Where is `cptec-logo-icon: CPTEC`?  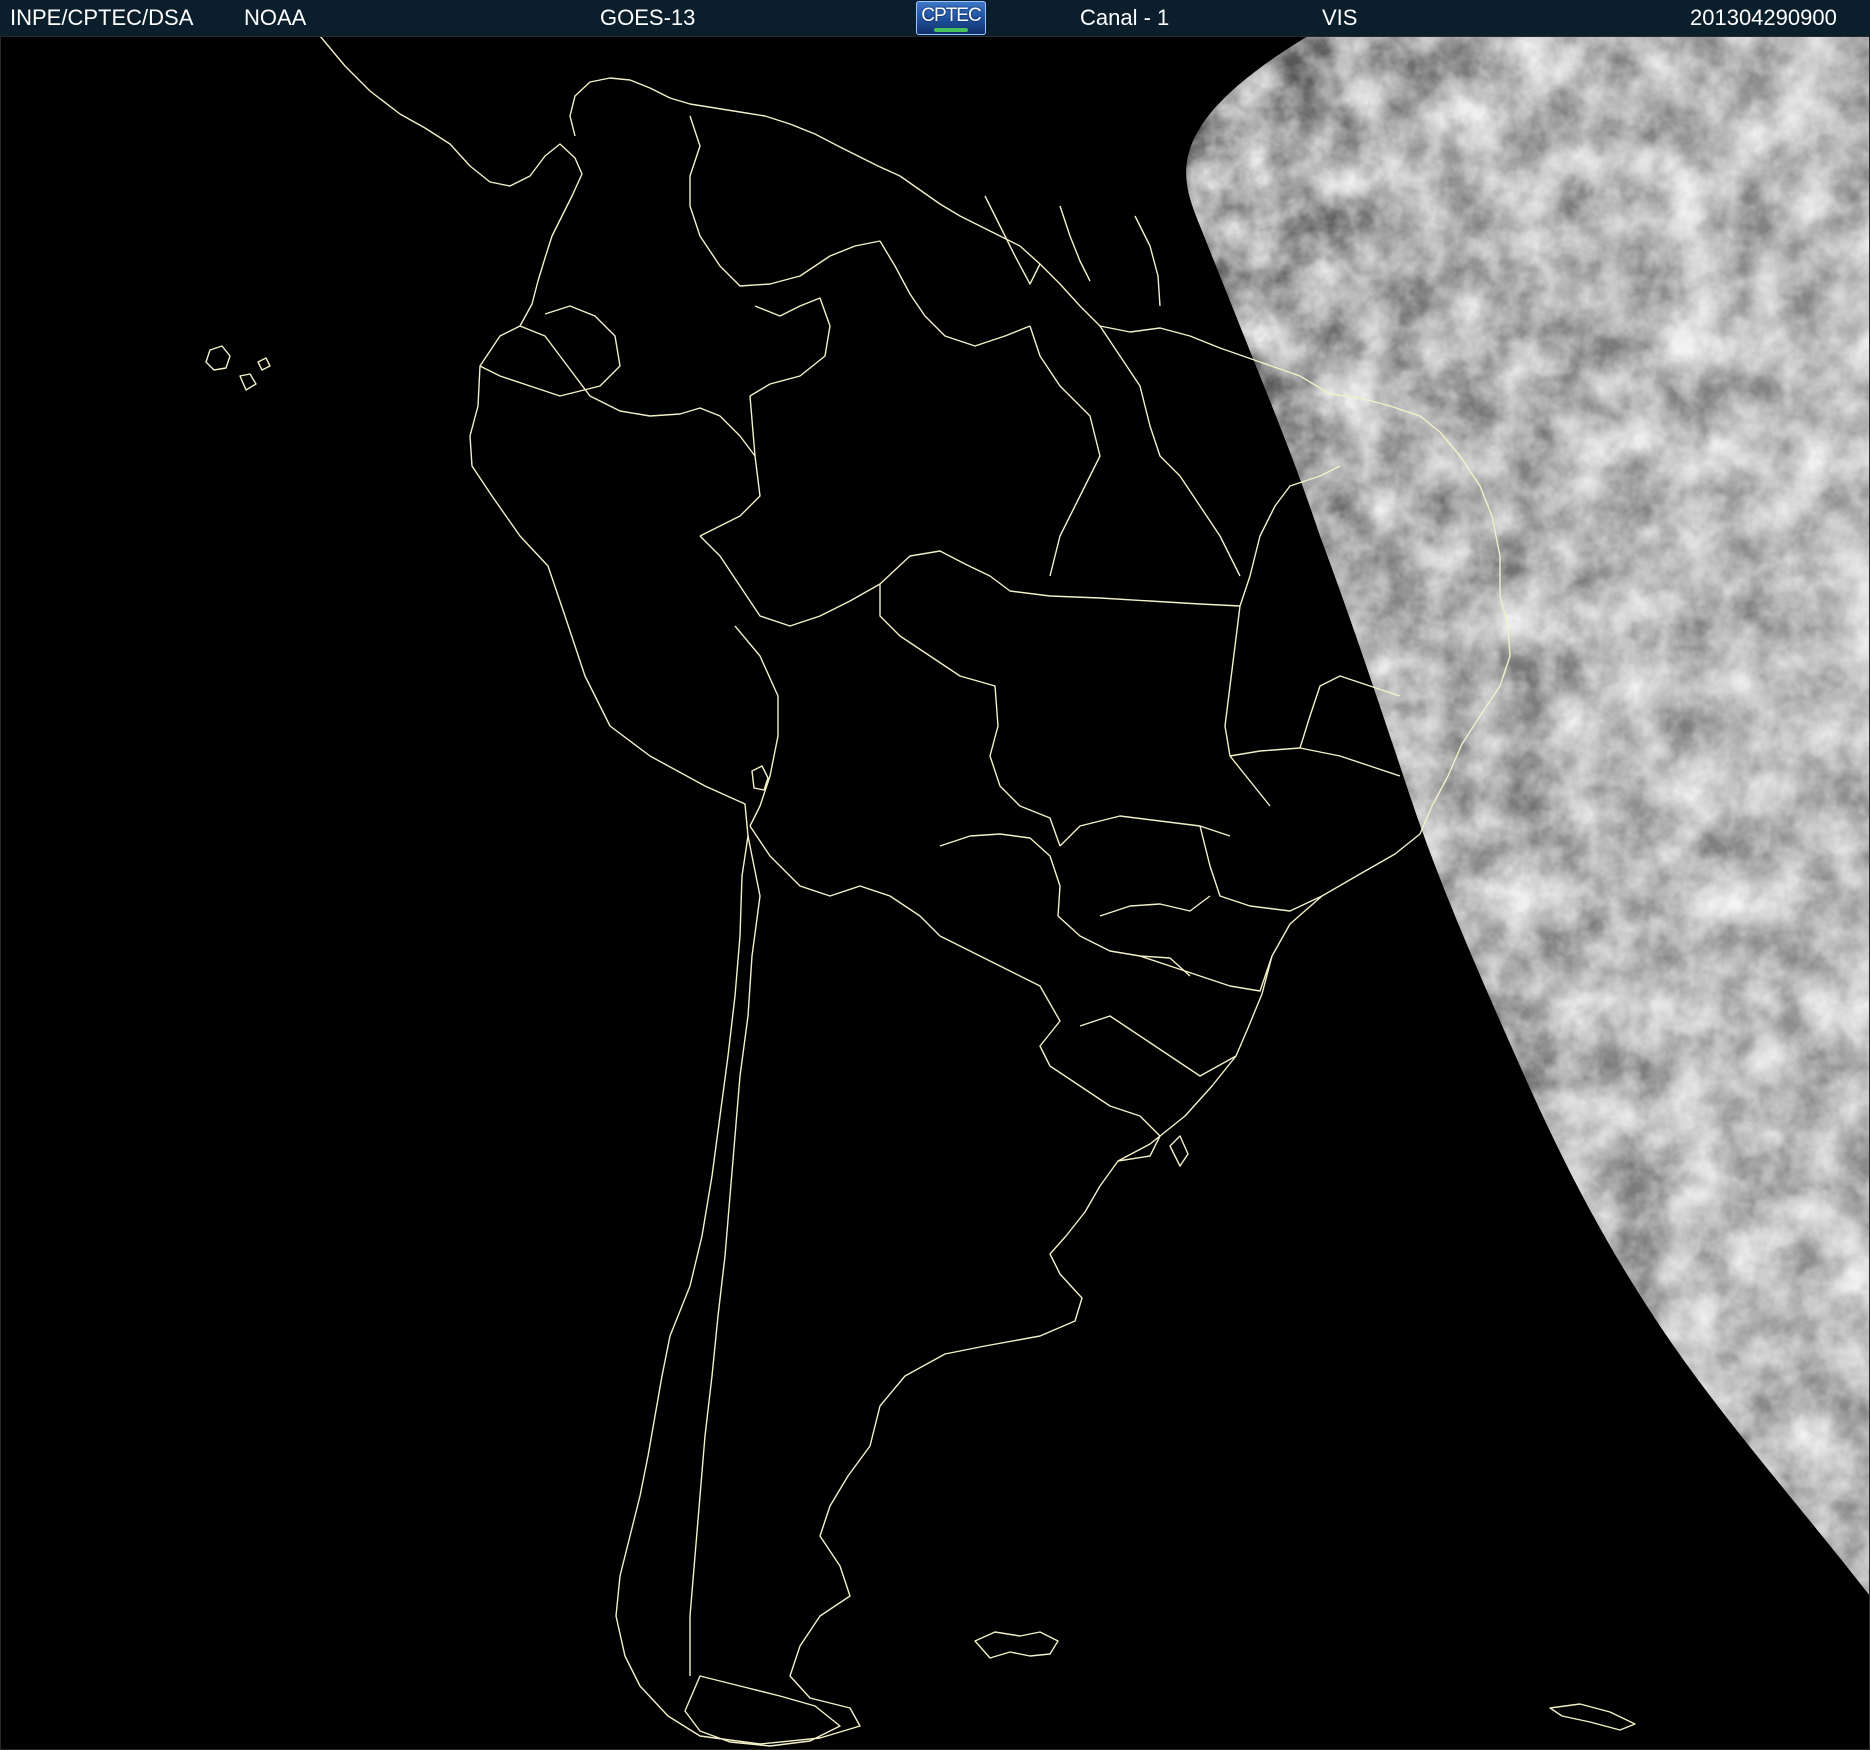 cptec-logo-icon: CPTEC is located at coordinates (951, 18).